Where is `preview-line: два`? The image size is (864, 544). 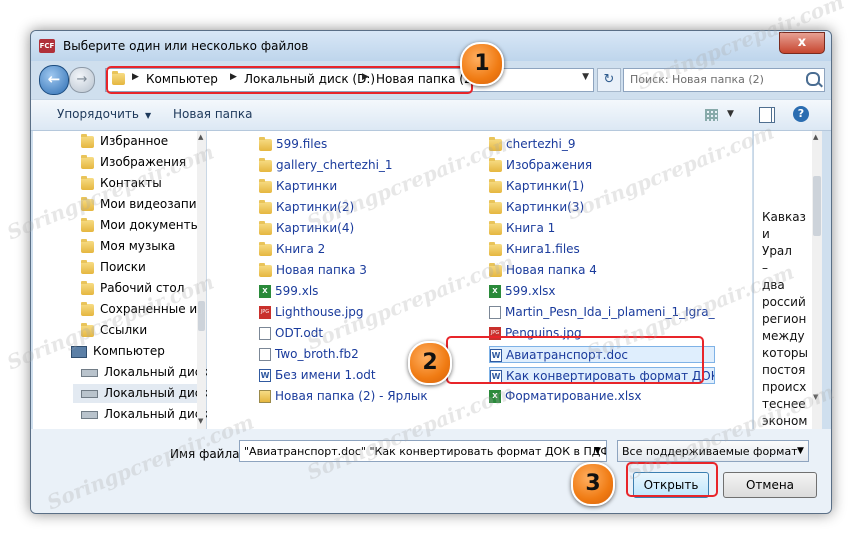
preview-line: два is located at coordinates (773, 285).